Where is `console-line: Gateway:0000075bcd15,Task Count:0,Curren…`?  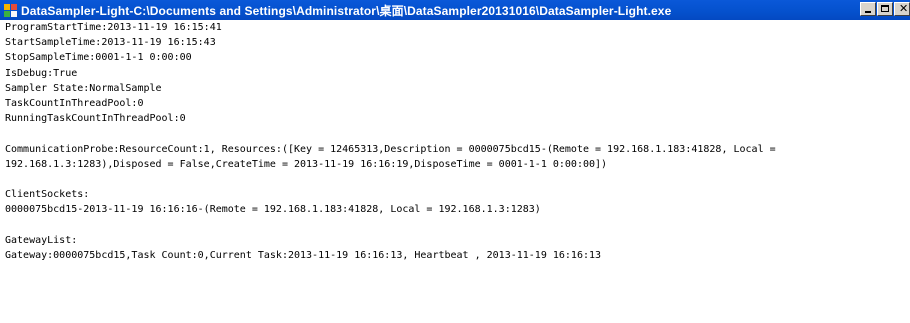
console-line: Gateway:0000075bcd15,Task Count:0,Curren… is located at coordinates (303, 255).